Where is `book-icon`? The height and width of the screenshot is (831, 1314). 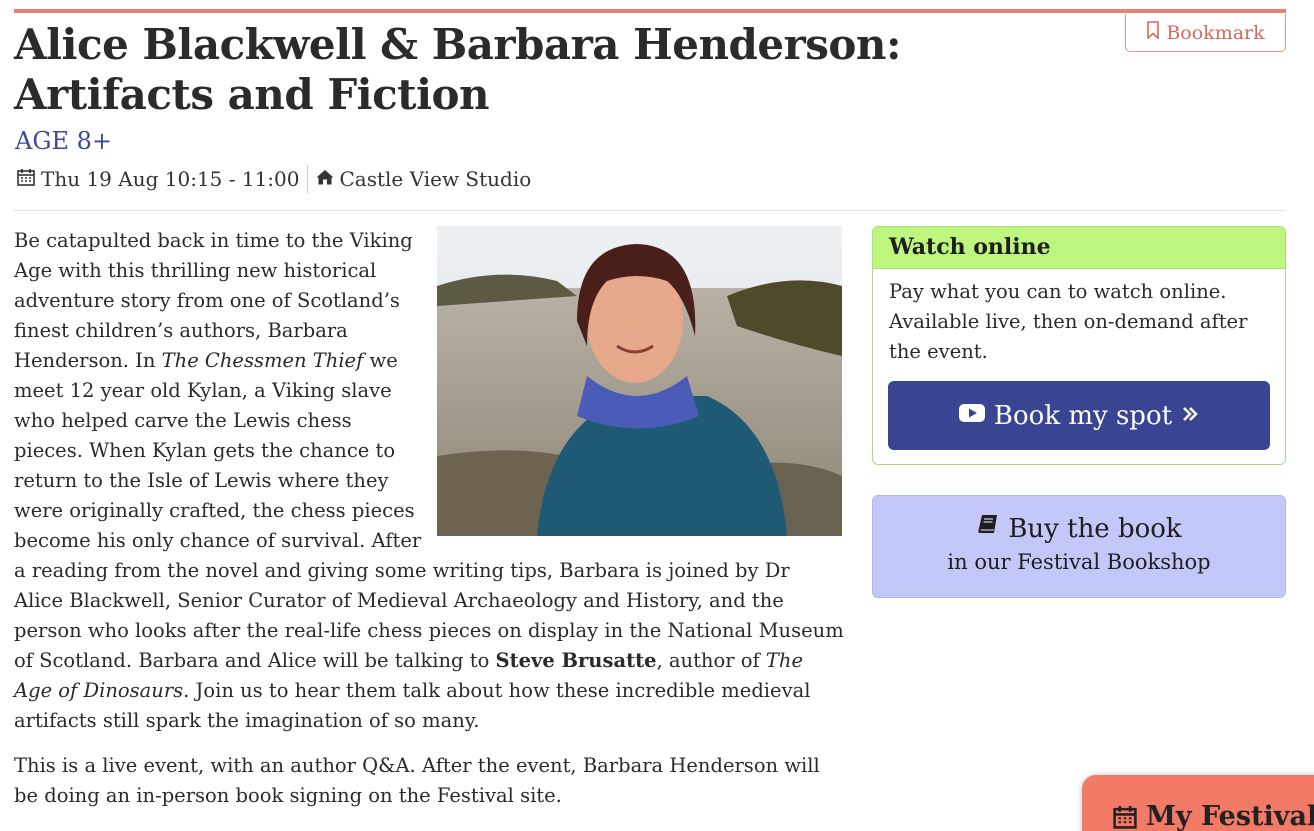 book-icon is located at coordinates (988, 528).